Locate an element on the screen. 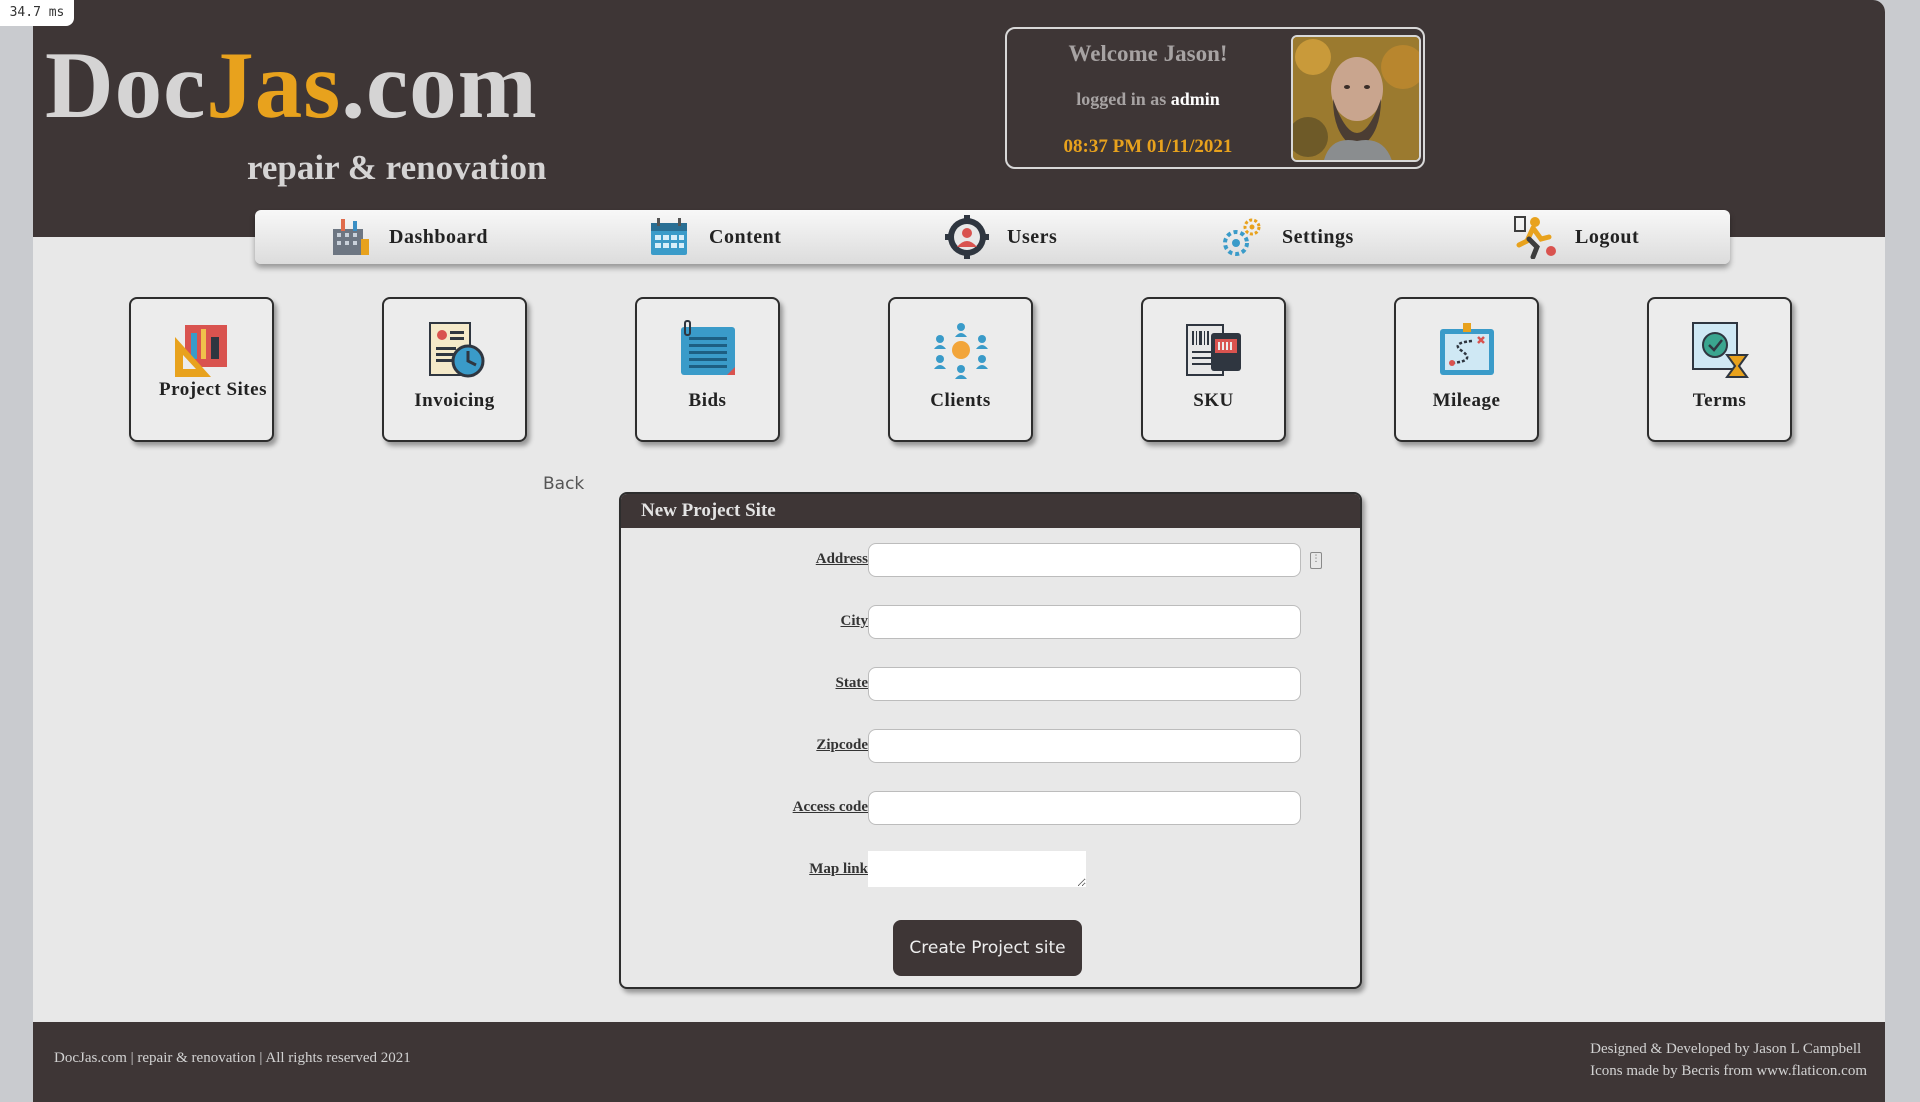 Image resolution: width=1920 pixels, height=1102 pixels. access-code-input is located at coordinates (1084, 808).